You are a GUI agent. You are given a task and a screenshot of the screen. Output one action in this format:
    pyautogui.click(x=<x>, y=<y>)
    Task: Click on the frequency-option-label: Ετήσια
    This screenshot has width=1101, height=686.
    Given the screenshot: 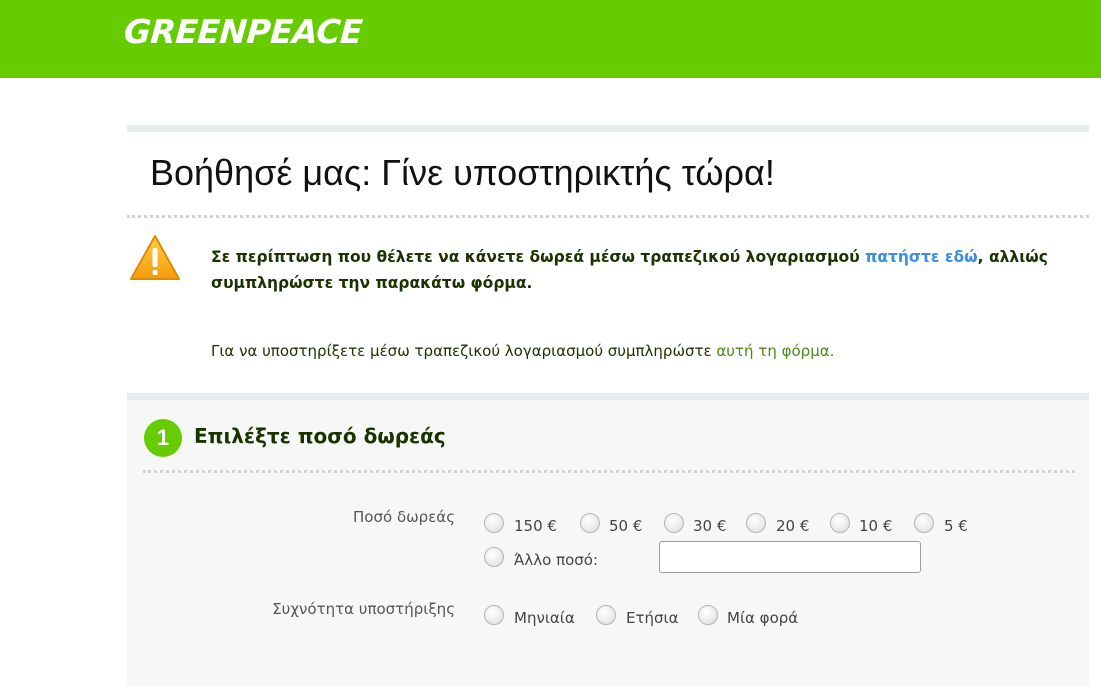 What is the action you would take?
    pyautogui.click(x=652, y=618)
    